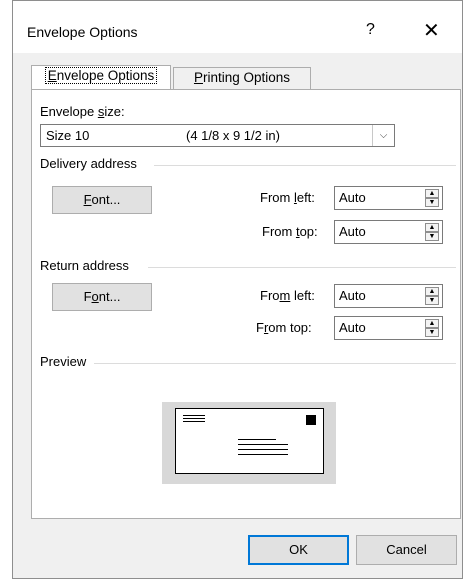  I want to click on title-bar: Envelope Options ? ✕, so click(237, 27).